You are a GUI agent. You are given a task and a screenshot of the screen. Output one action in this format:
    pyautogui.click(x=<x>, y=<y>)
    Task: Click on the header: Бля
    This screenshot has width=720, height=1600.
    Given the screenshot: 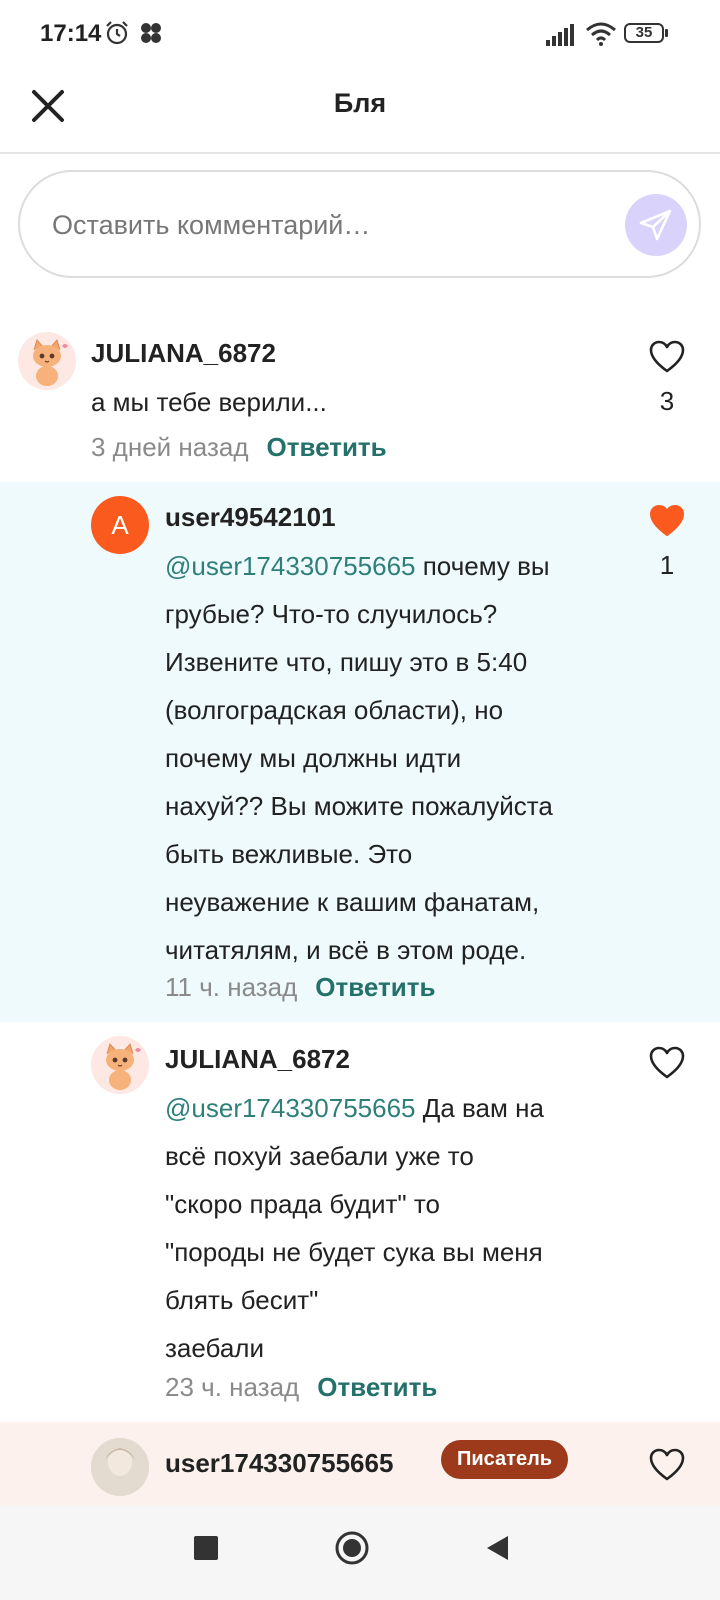 What is the action you would take?
    pyautogui.click(x=360, y=112)
    